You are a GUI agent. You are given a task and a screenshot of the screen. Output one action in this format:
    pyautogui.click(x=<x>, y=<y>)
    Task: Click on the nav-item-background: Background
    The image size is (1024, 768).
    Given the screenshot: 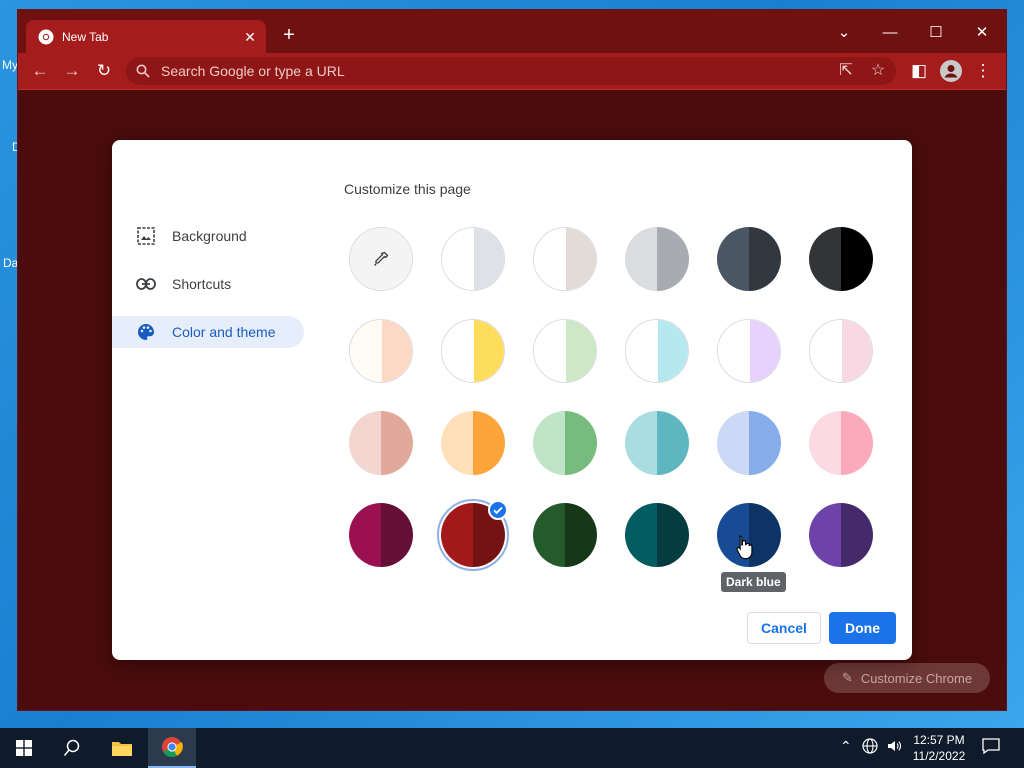 What is the action you would take?
    pyautogui.click(x=208, y=236)
    